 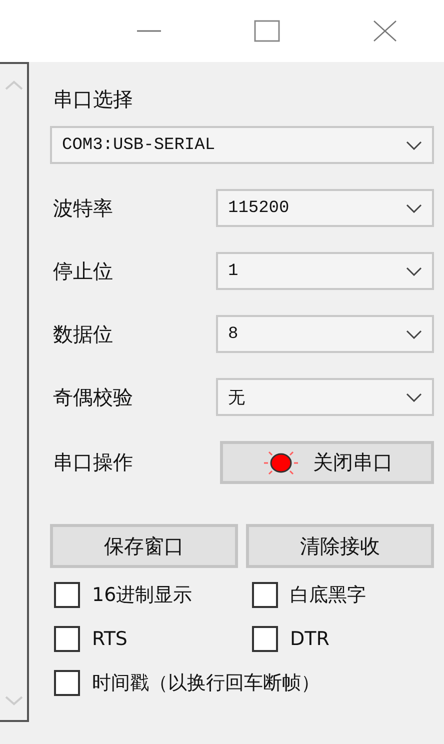 I want to click on checkbox-label: 时间戳（以换行回车断帧）, so click(x=206, y=683).